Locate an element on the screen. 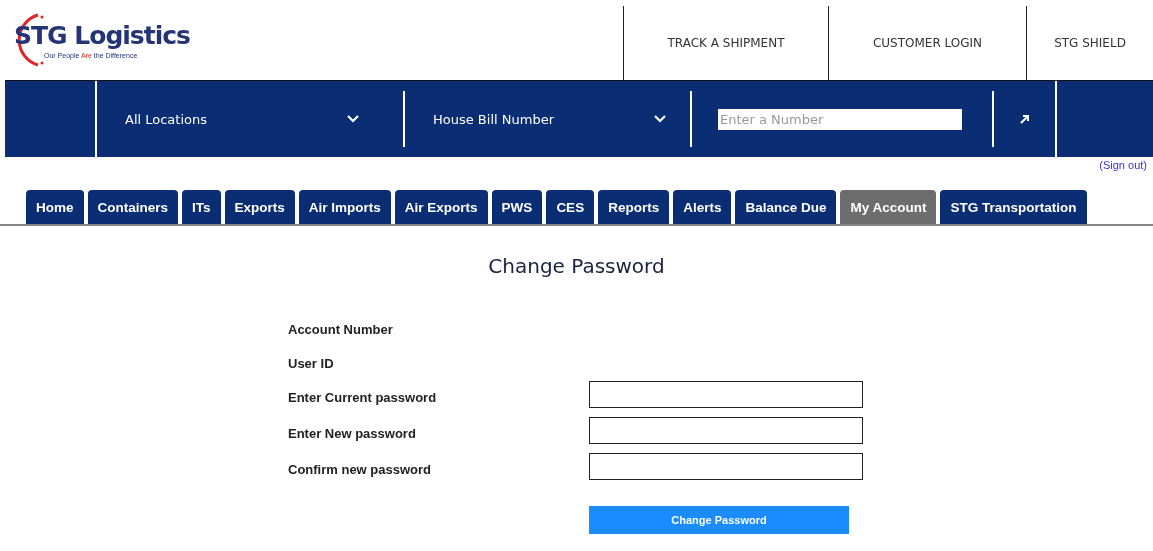  form-label: Enter Current password is located at coordinates (363, 397).